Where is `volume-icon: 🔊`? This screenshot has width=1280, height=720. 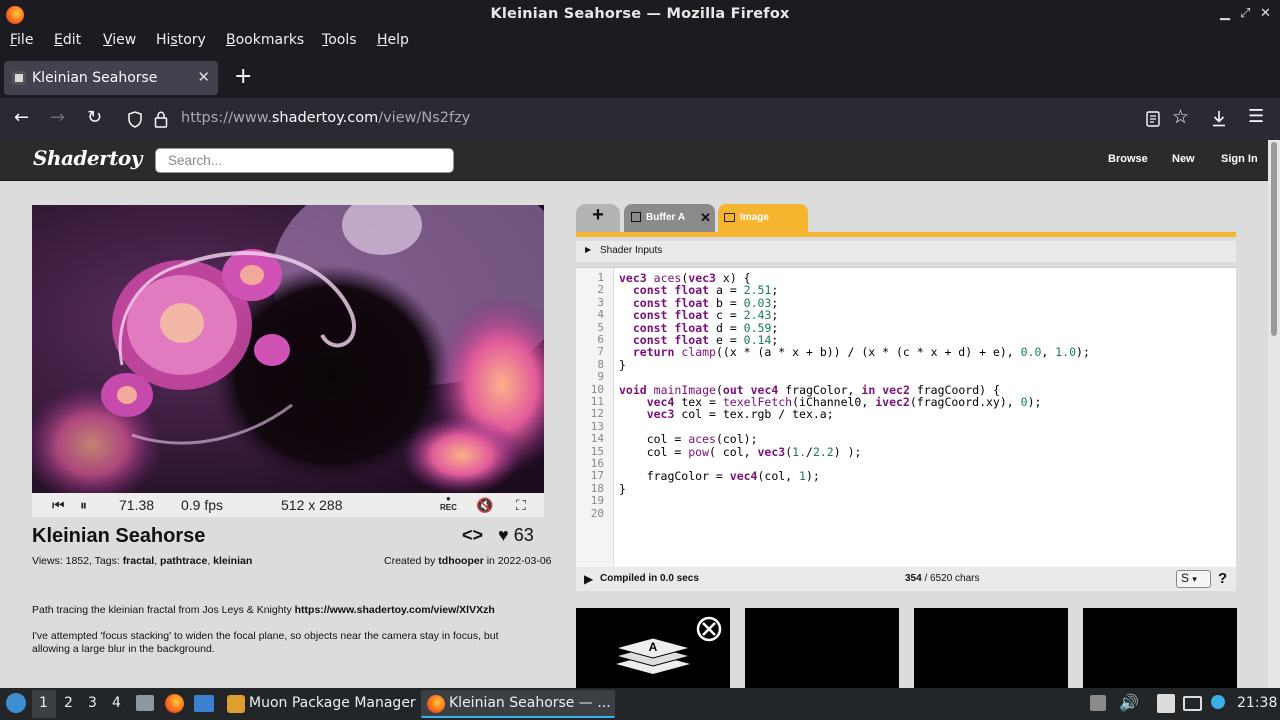 volume-icon: 🔊 is located at coordinates (1129, 702).